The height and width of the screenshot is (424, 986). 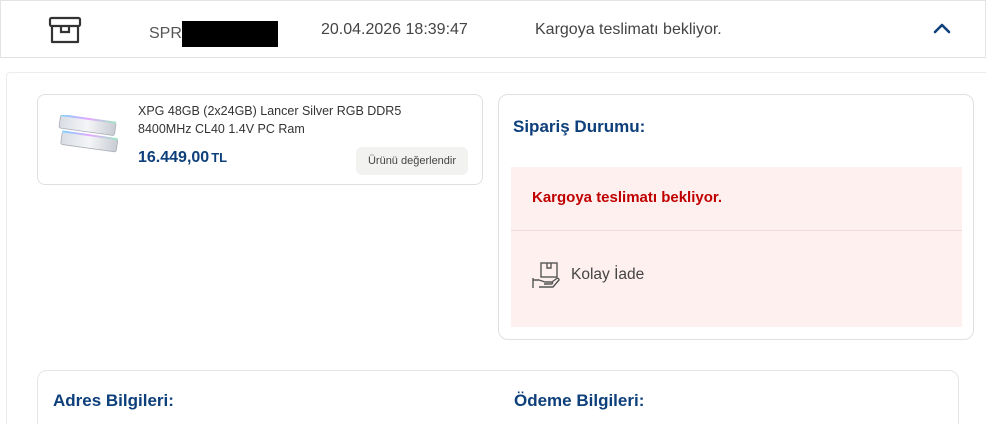 I want to click on payment-info-title: Ödeme Bilgileri:, so click(x=579, y=400).